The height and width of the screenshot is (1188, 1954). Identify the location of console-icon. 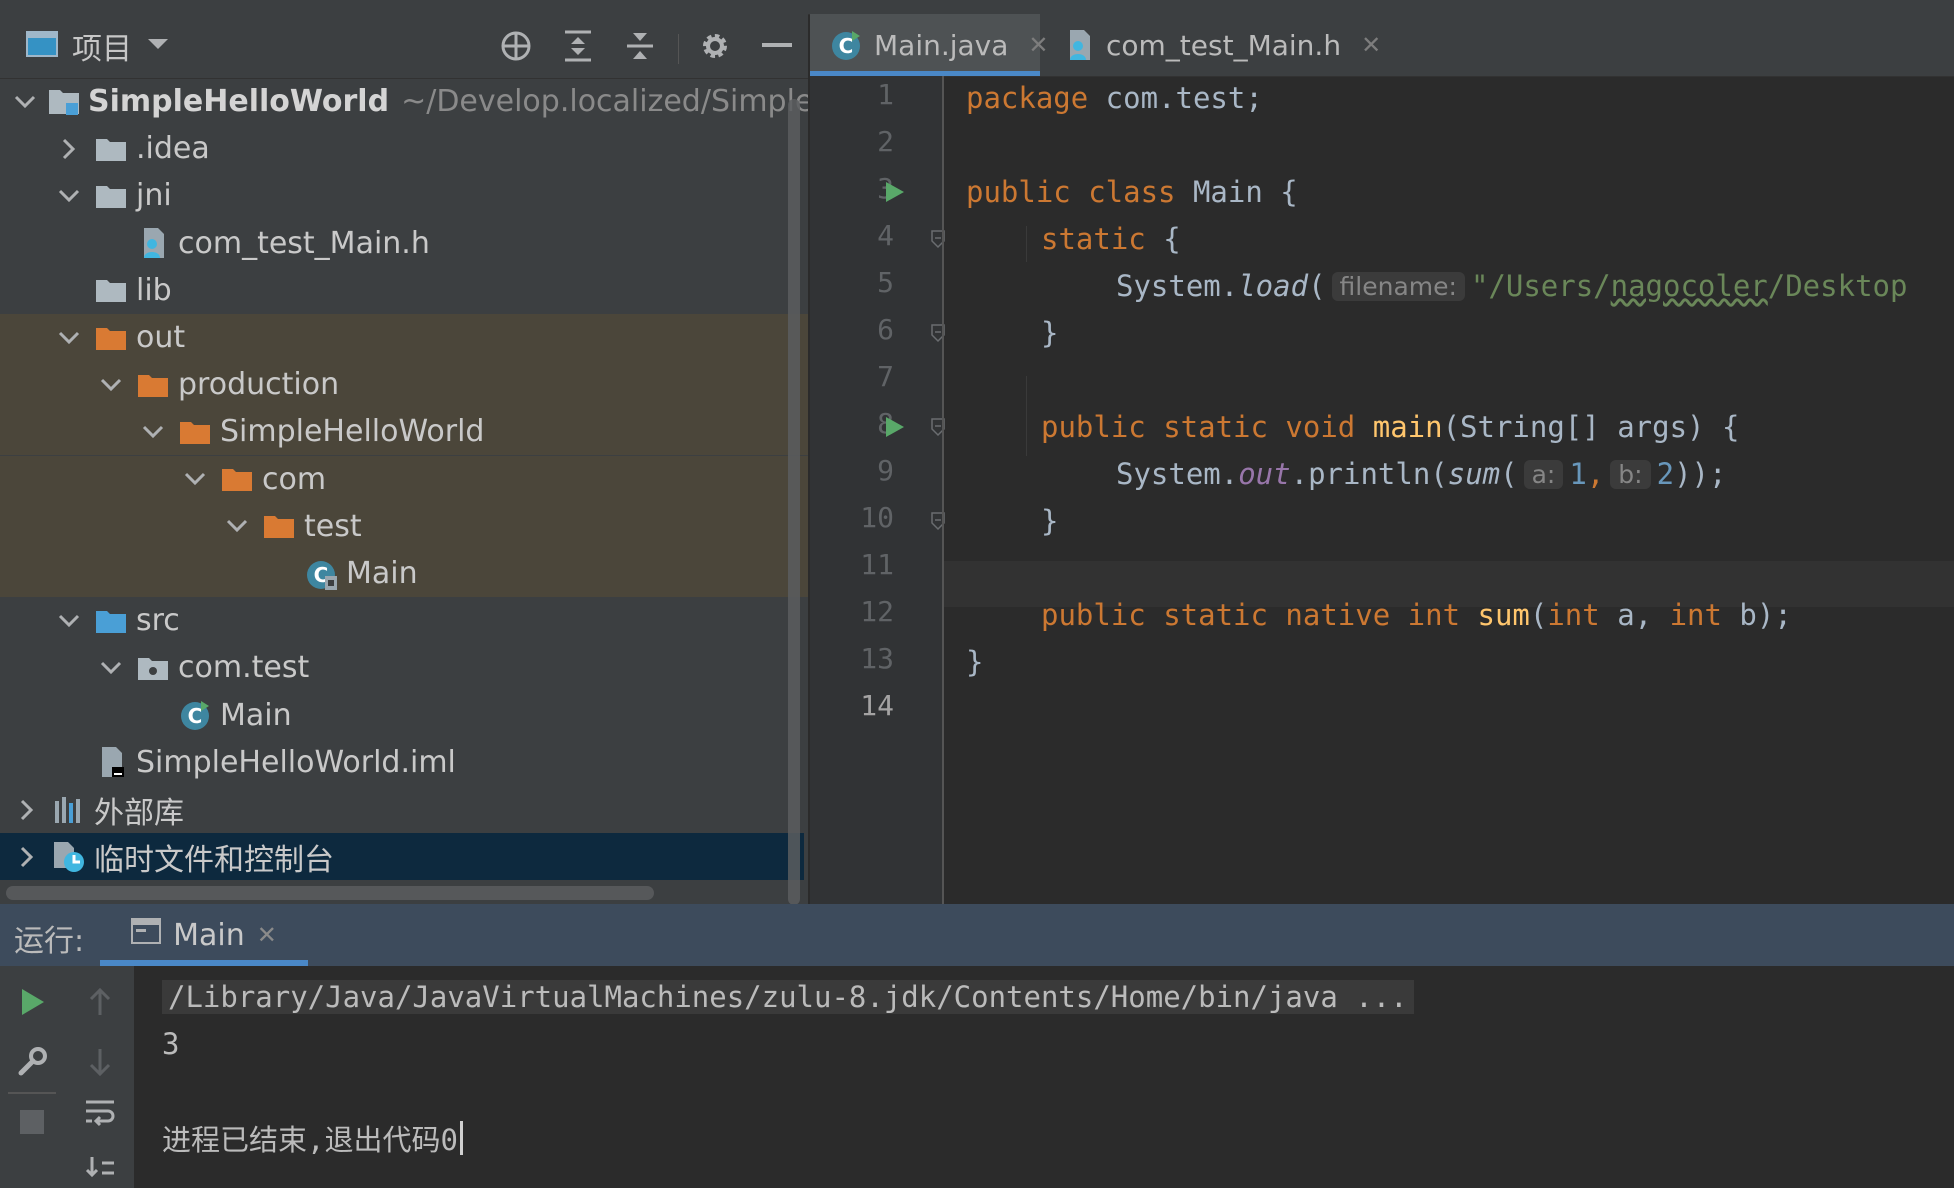
(146, 935).